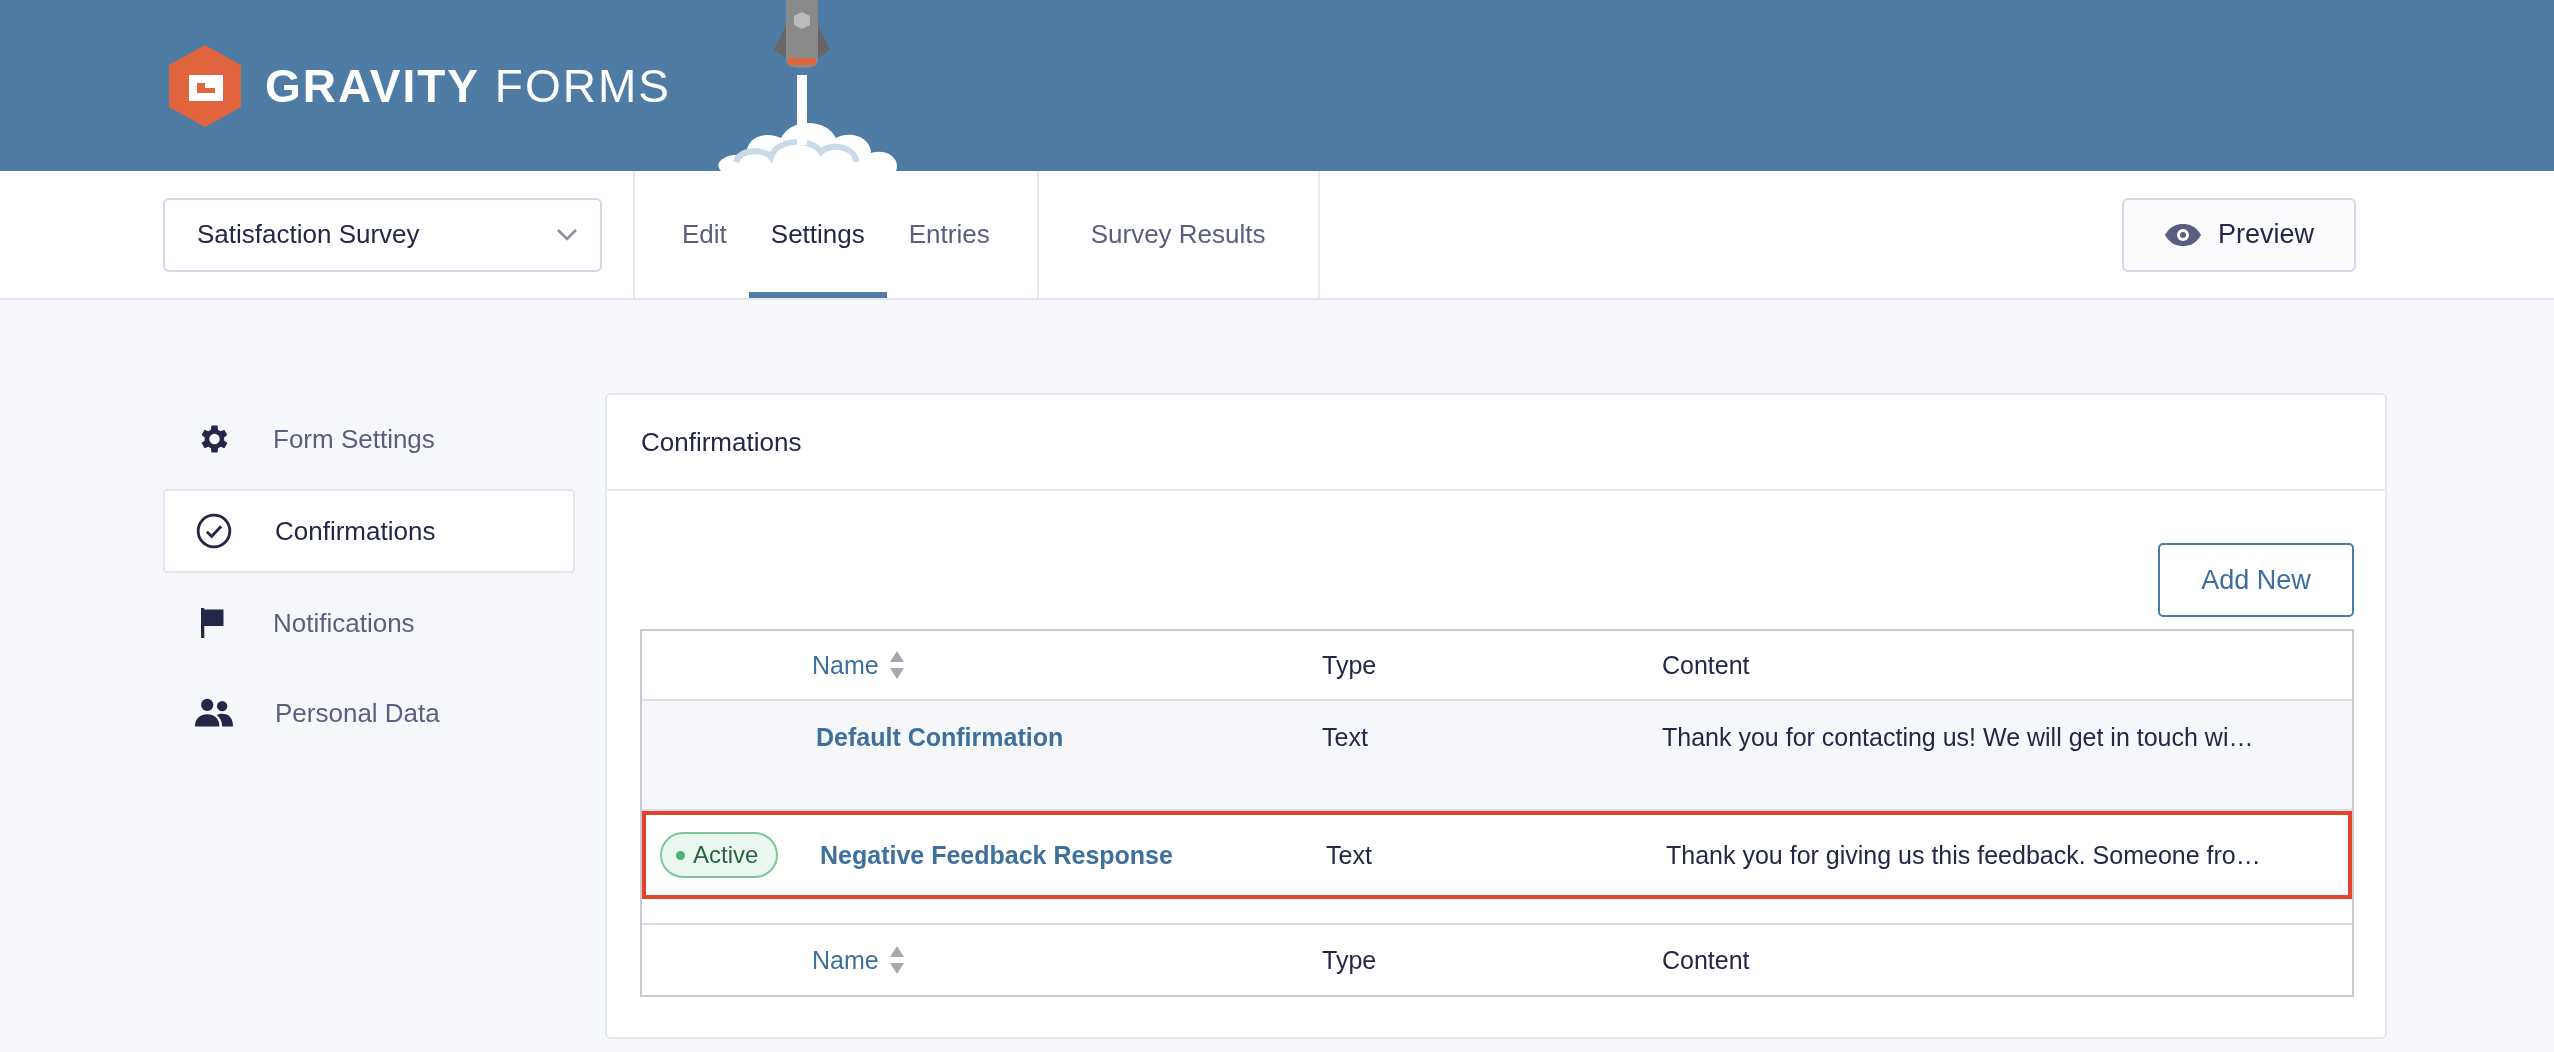 The image size is (2554, 1052). I want to click on preview-button: Preview, so click(2239, 234).